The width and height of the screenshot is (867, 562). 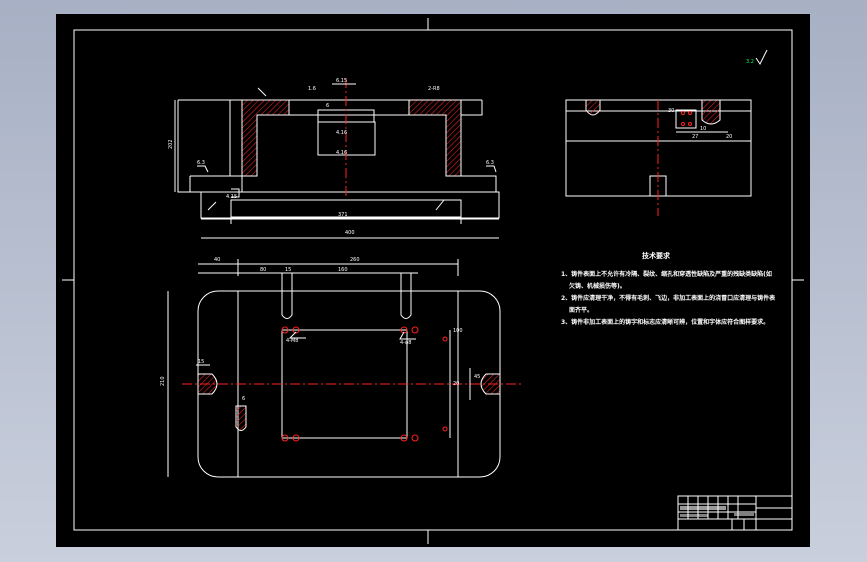 I want to click on tech-req-title: 技术要求, so click(x=656, y=255).